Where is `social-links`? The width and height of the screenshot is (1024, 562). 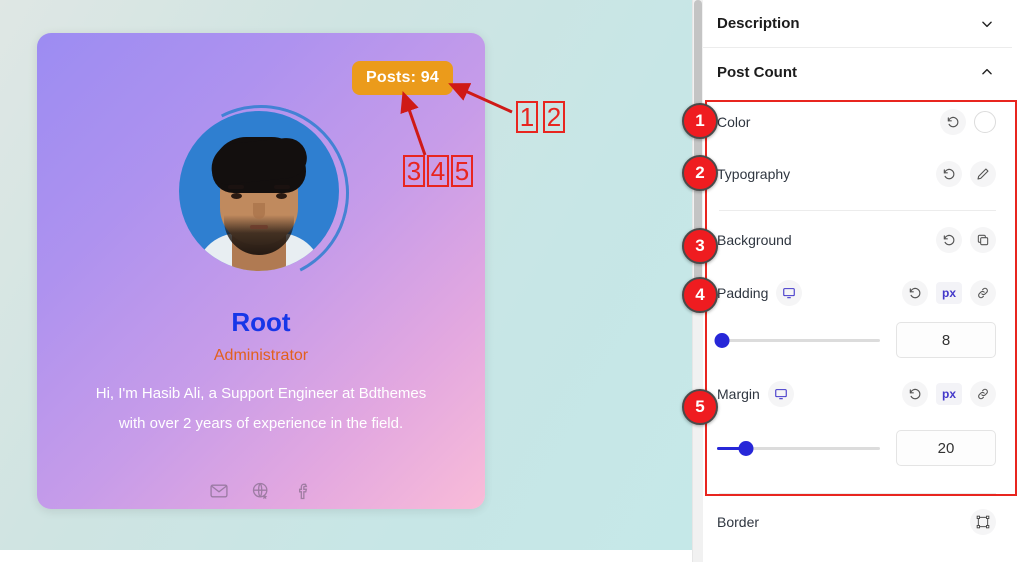
social-links is located at coordinates (261, 491).